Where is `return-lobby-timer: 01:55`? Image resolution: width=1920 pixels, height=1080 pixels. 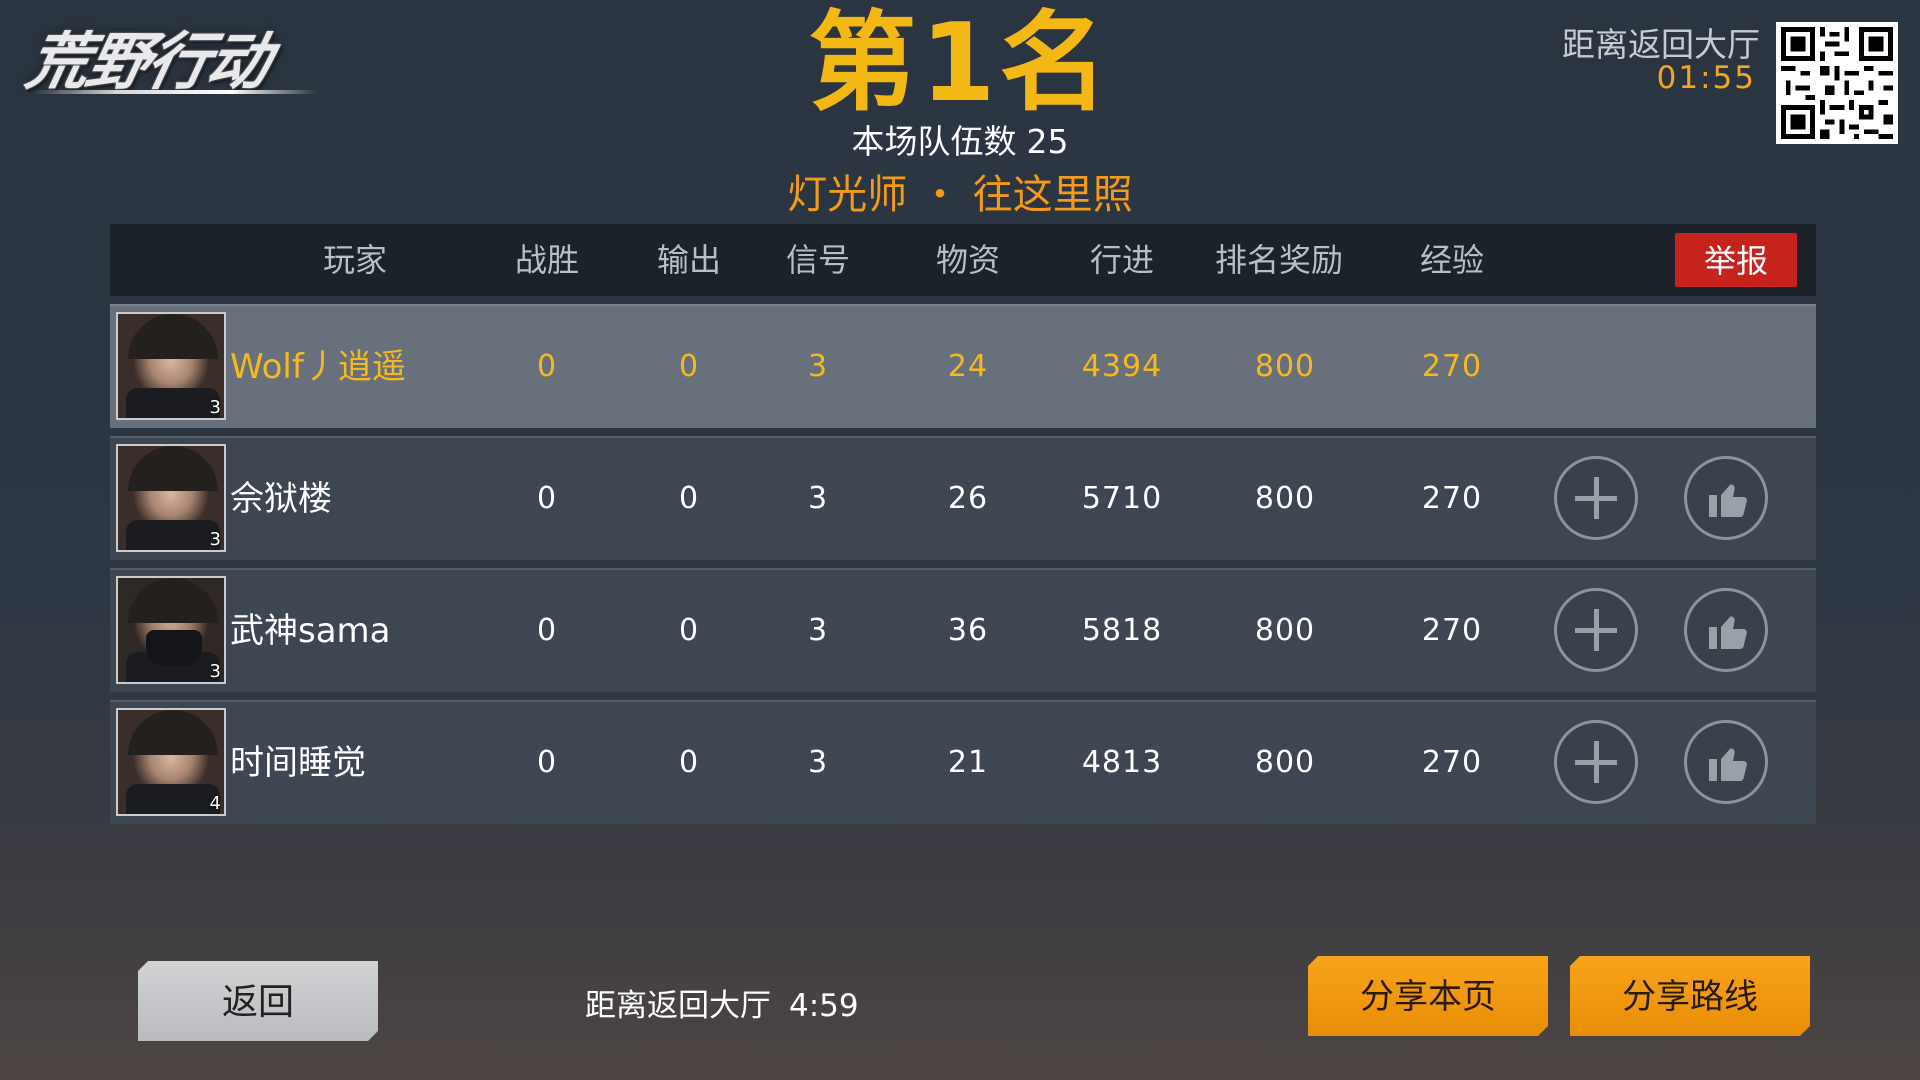
return-lobby-timer: 01:55 is located at coordinates (1706, 78).